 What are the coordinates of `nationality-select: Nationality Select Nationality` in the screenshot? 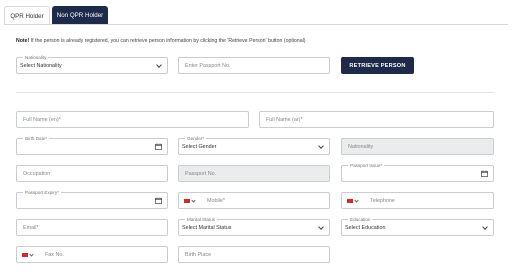 It's located at (92, 64).